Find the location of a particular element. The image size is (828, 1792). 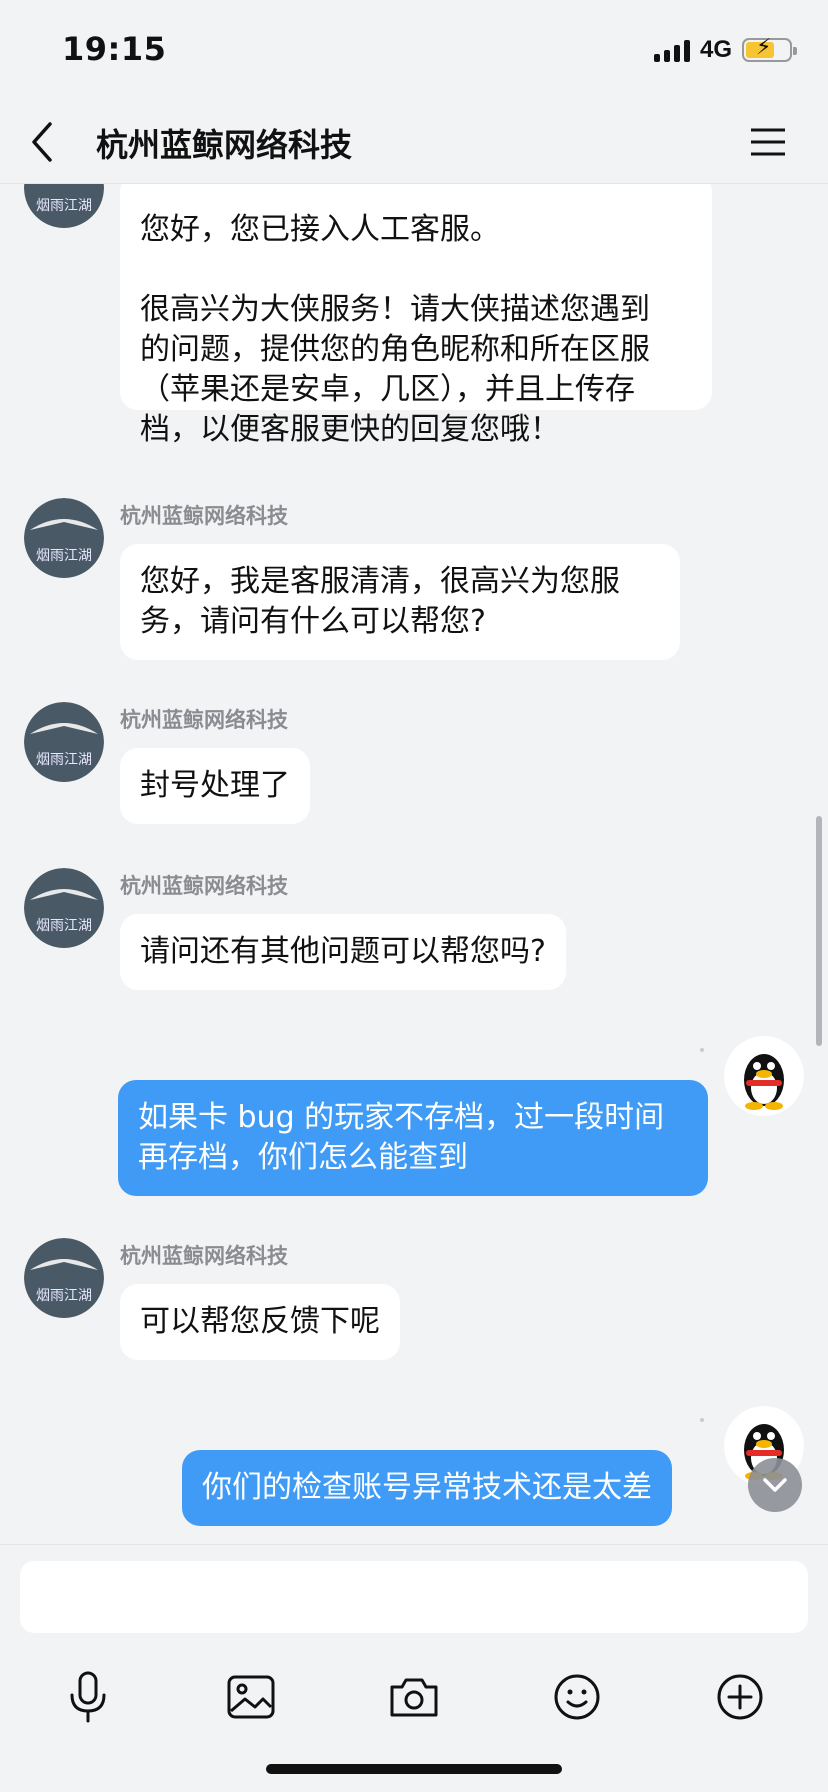

signal-icon is located at coordinates (671, 50).